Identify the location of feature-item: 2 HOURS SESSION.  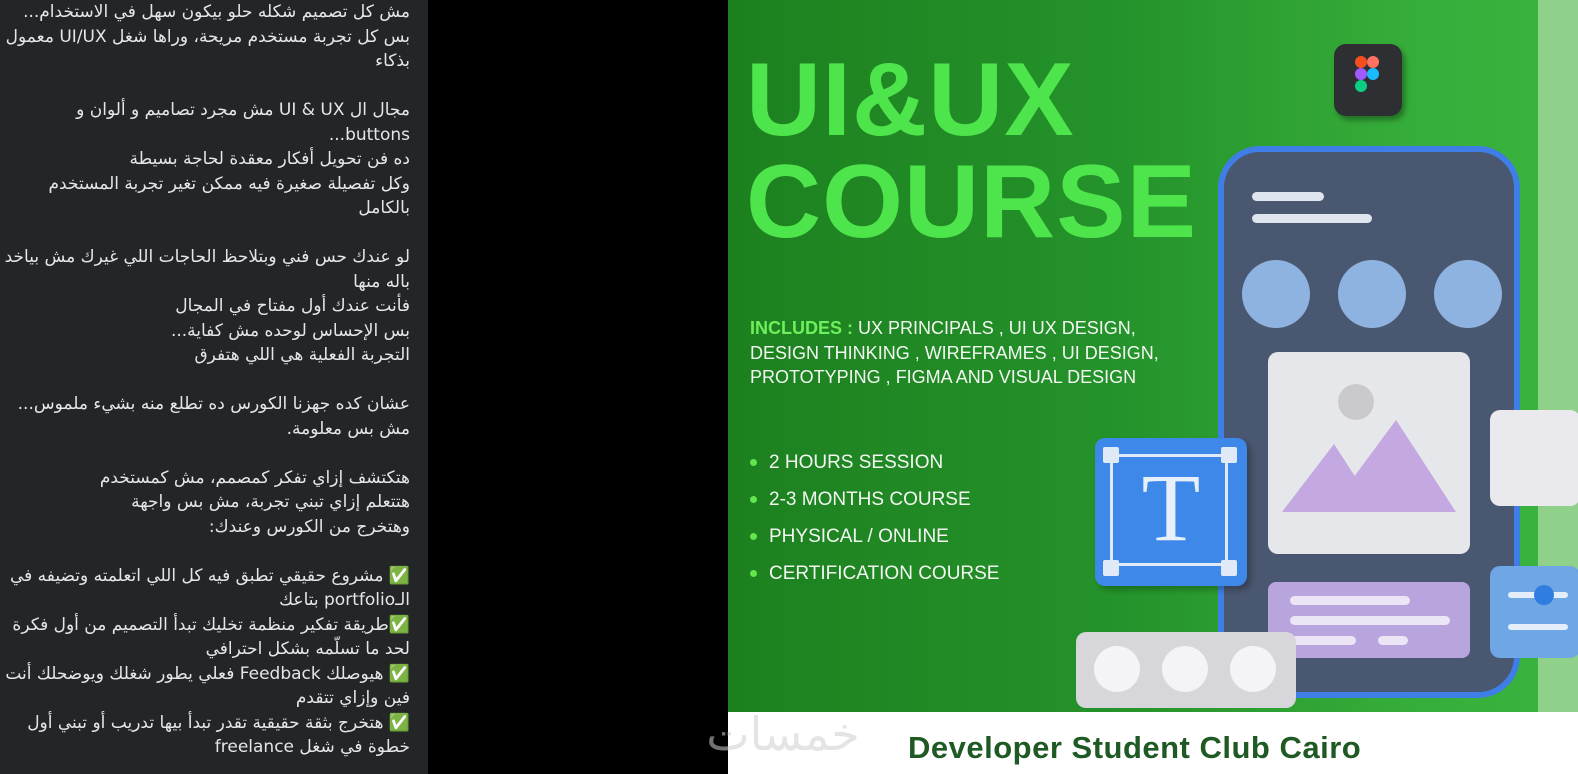
(874, 462).